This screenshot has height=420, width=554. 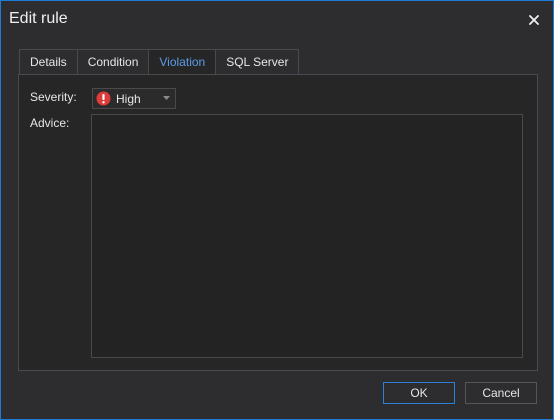 What do you see at coordinates (419, 393) in the screenshot?
I see `ok-button: OK` at bounding box center [419, 393].